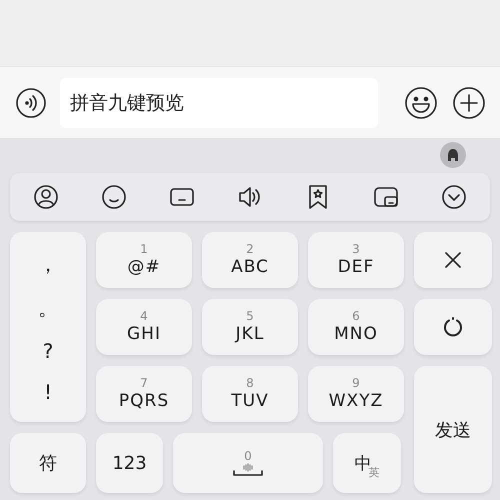 This screenshot has height=500, width=500. Describe the element at coordinates (356, 394) in the screenshot. I see `letter-key: 9 WXYZ` at that location.